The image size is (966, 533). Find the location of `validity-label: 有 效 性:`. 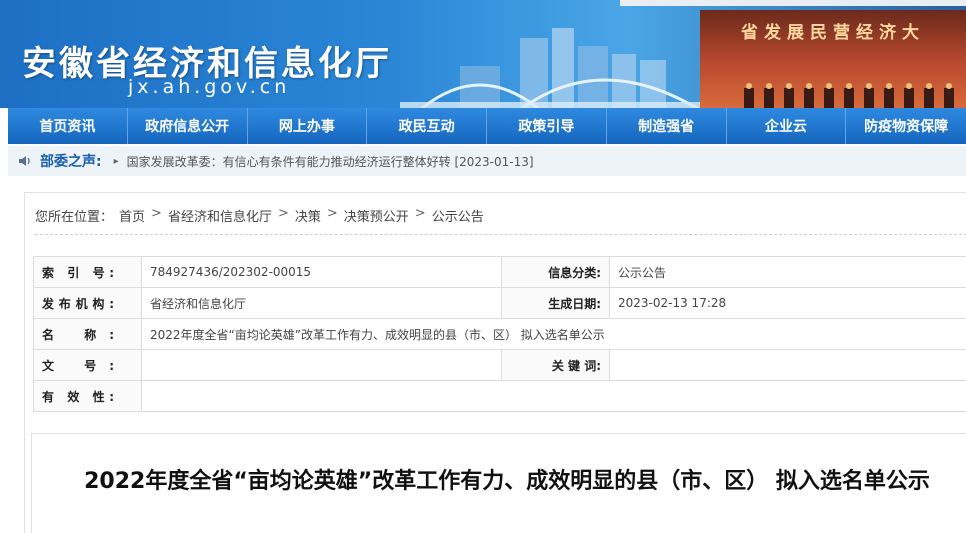

validity-label: 有 效 性: is located at coordinates (87, 396).